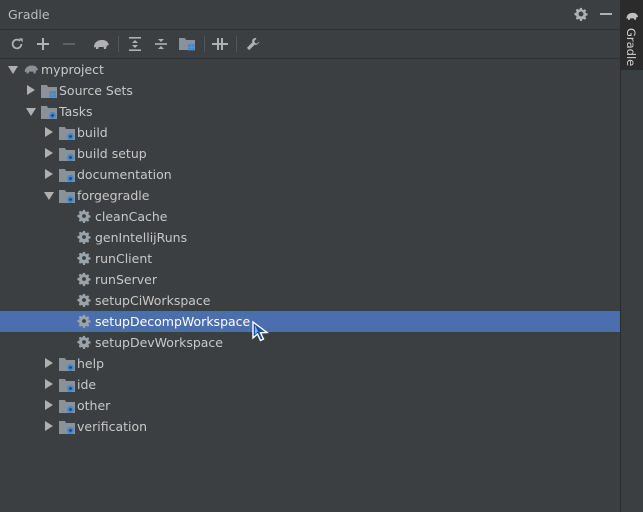  I want to click on tree-node-build: build, so click(310, 132).